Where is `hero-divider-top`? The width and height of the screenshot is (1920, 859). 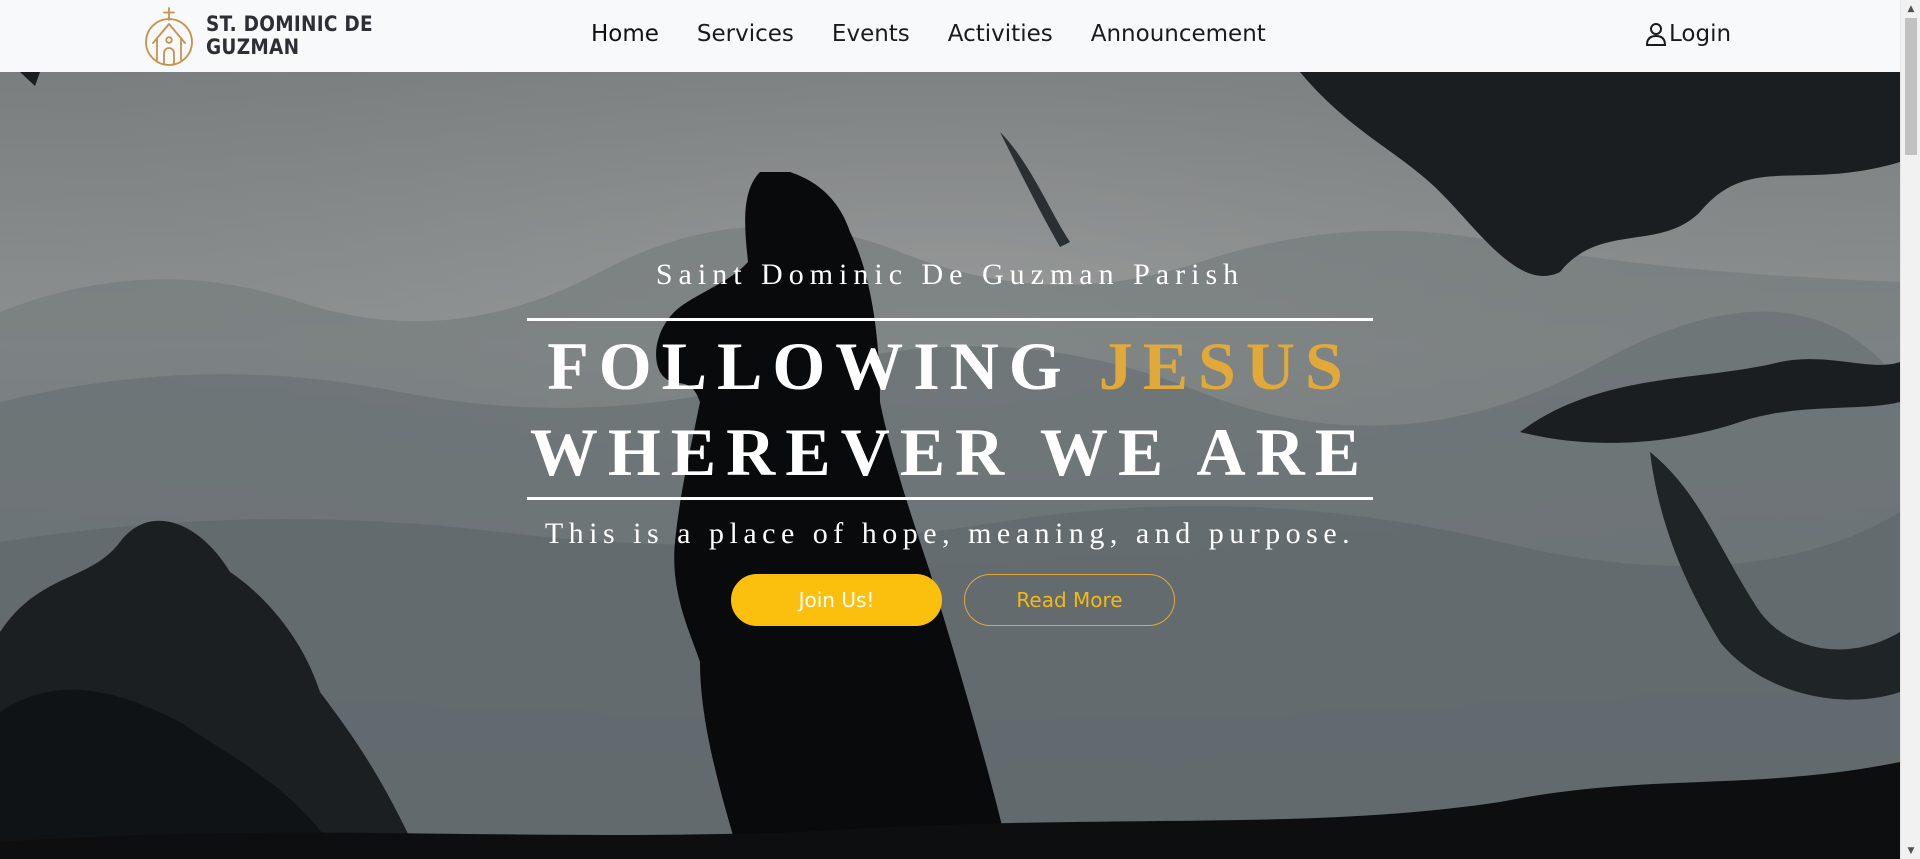
hero-divider-top is located at coordinates (950, 319).